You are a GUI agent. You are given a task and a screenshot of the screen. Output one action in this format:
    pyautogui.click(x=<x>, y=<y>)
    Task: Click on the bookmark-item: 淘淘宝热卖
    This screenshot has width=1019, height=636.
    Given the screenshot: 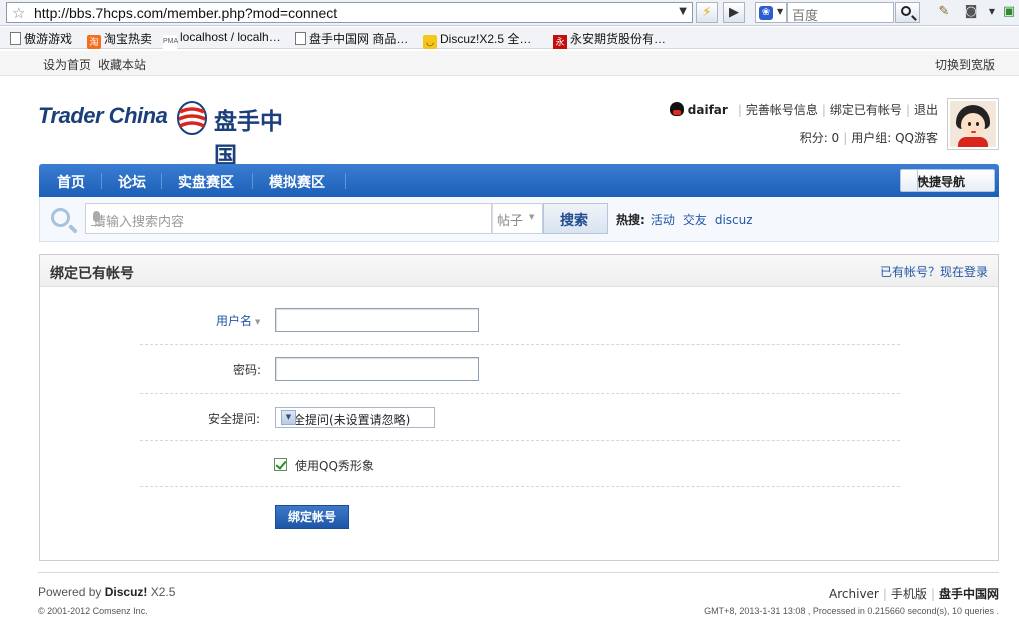 What is the action you would take?
    pyautogui.click(x=119, y=39)
    